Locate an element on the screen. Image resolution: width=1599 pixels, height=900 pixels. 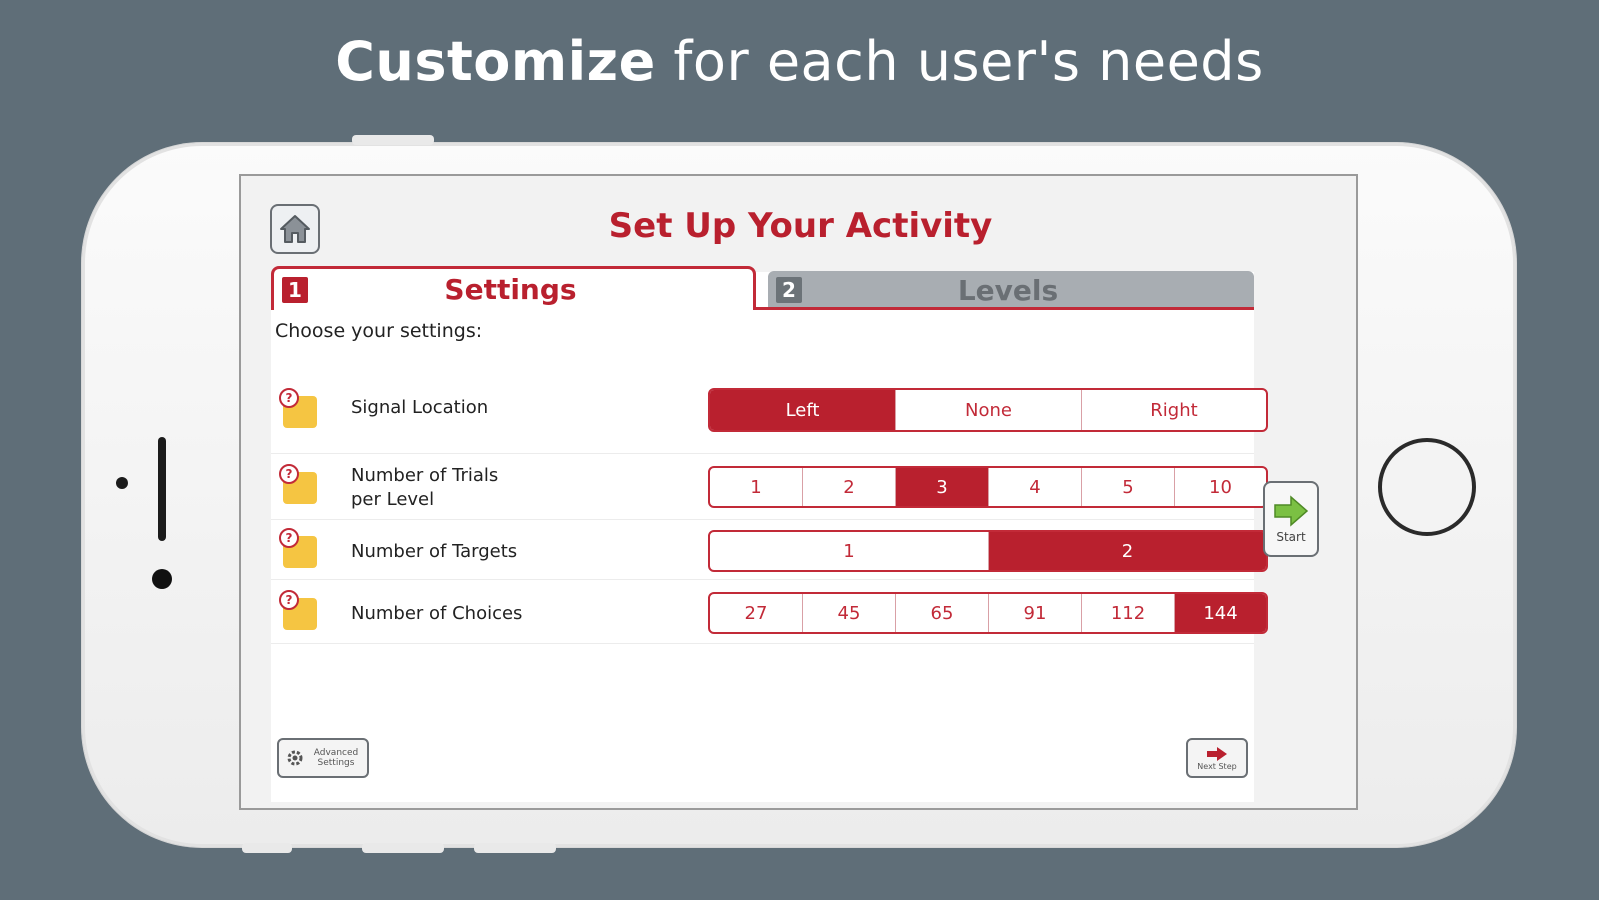
advanced-settings-label: Advanced Settings is located at coordinates (336, 758).